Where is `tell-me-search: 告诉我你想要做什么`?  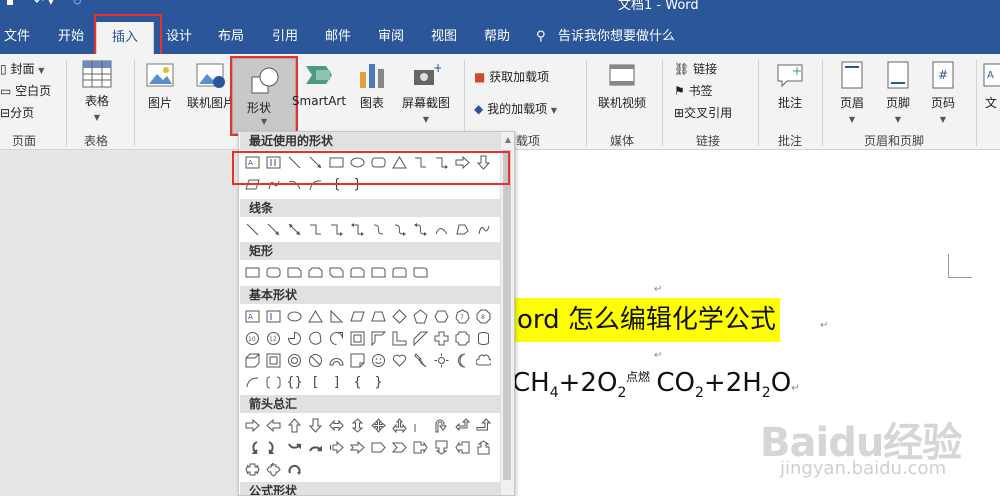
tell-me-search: 告诉我你想要做什么 is located at coordinates (616, 37).